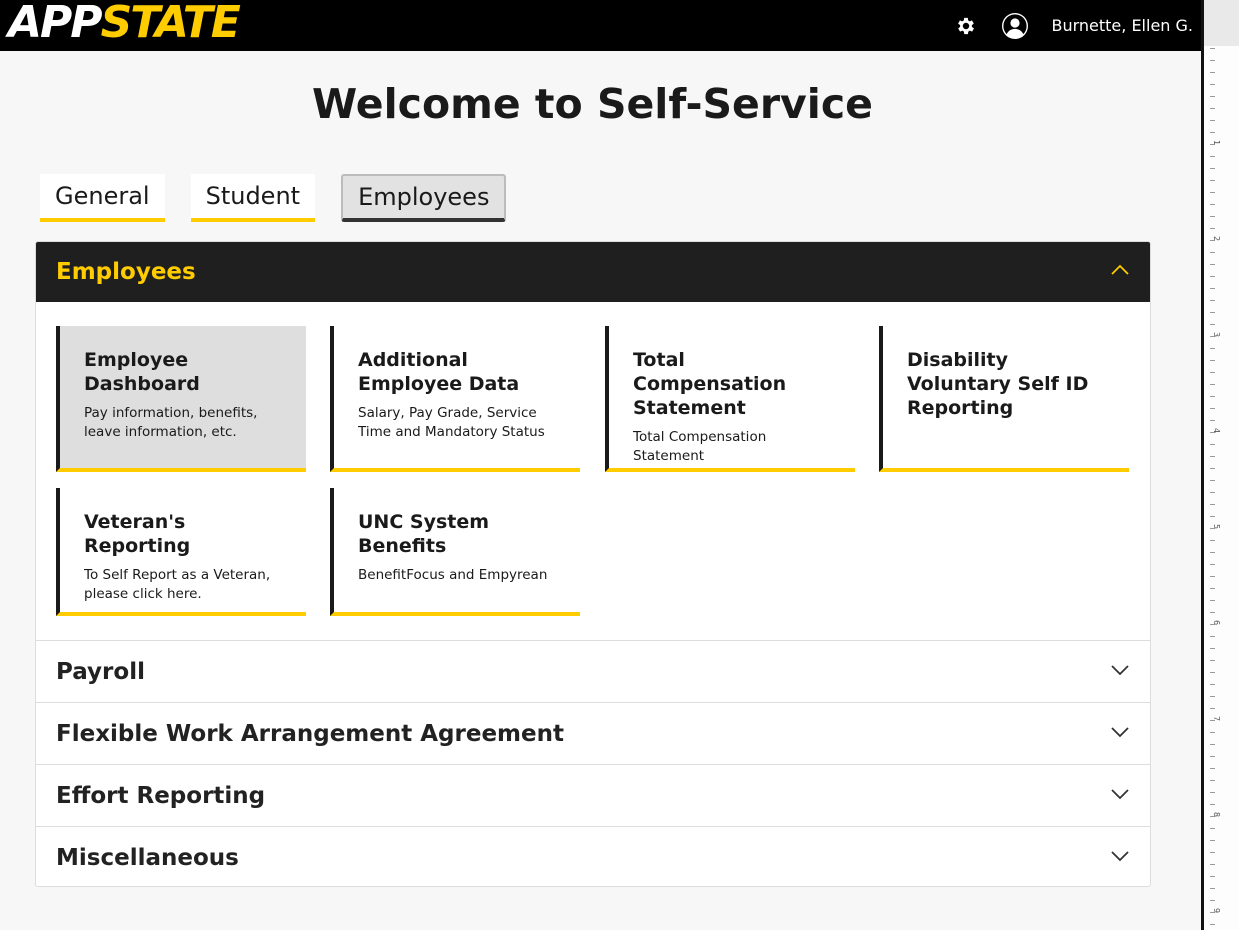 The height and width of the screenshot is (930, 1239). What do you see at coordinates (592, 104) in the screenshot?
I see `page-title: Welcome to Self-Service` at bounding box center [592, 104].